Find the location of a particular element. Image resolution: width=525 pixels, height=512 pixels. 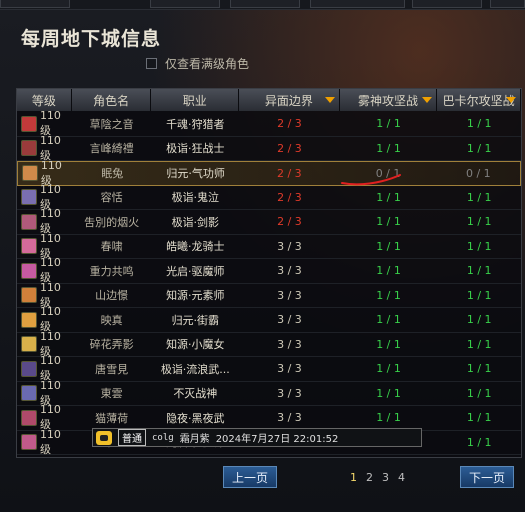

page-numbers: 1 2 3 4 is located at coordinates (377, 477).